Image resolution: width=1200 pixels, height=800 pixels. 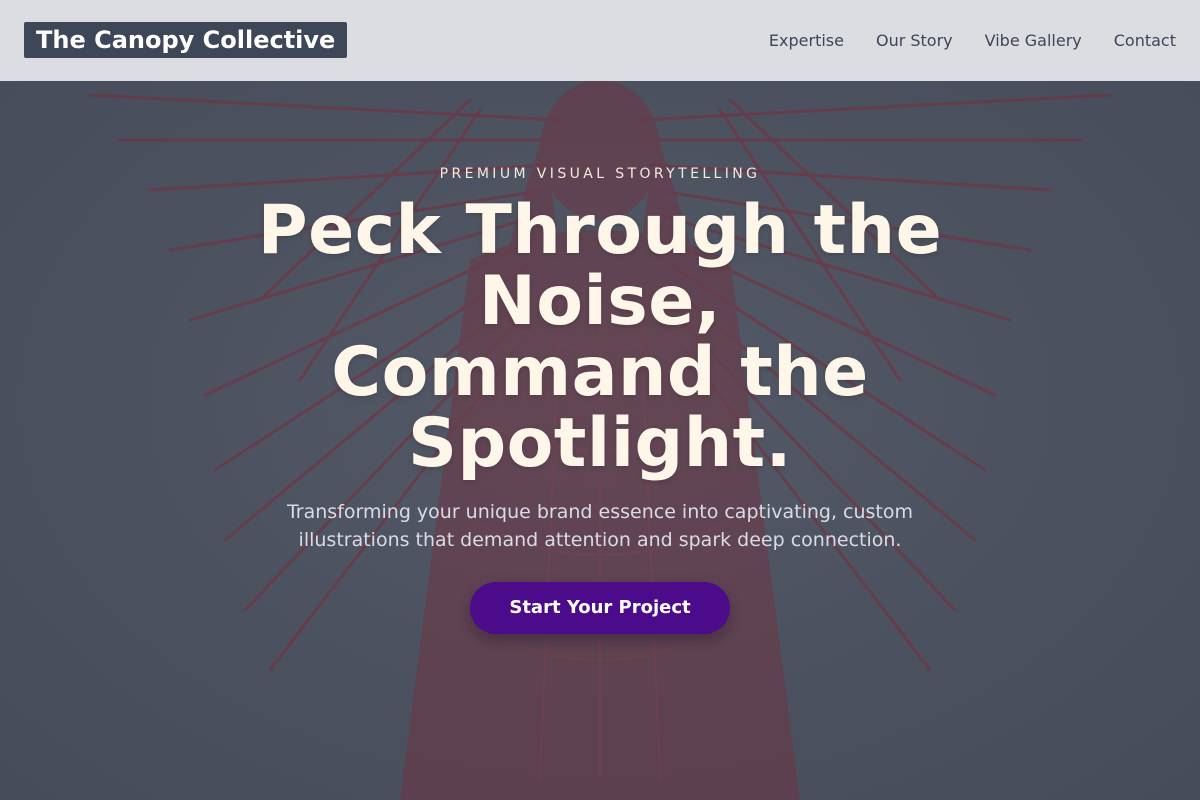 I want to click on headline-line-4: Spotlight., so click(x=600, y=443).